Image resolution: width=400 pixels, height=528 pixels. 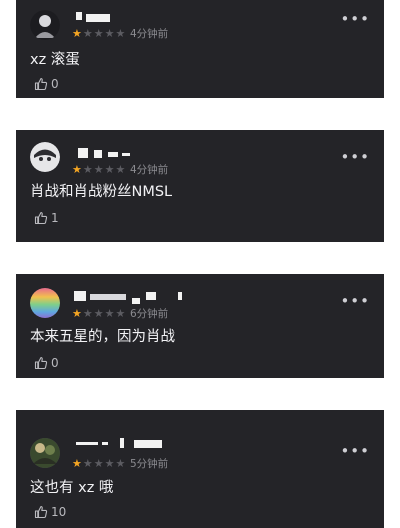 What do you see at coordinates (55, 60) in the screenshot?
I see `comment-text: xz 滚蛋` at bounding box center [55, 60].